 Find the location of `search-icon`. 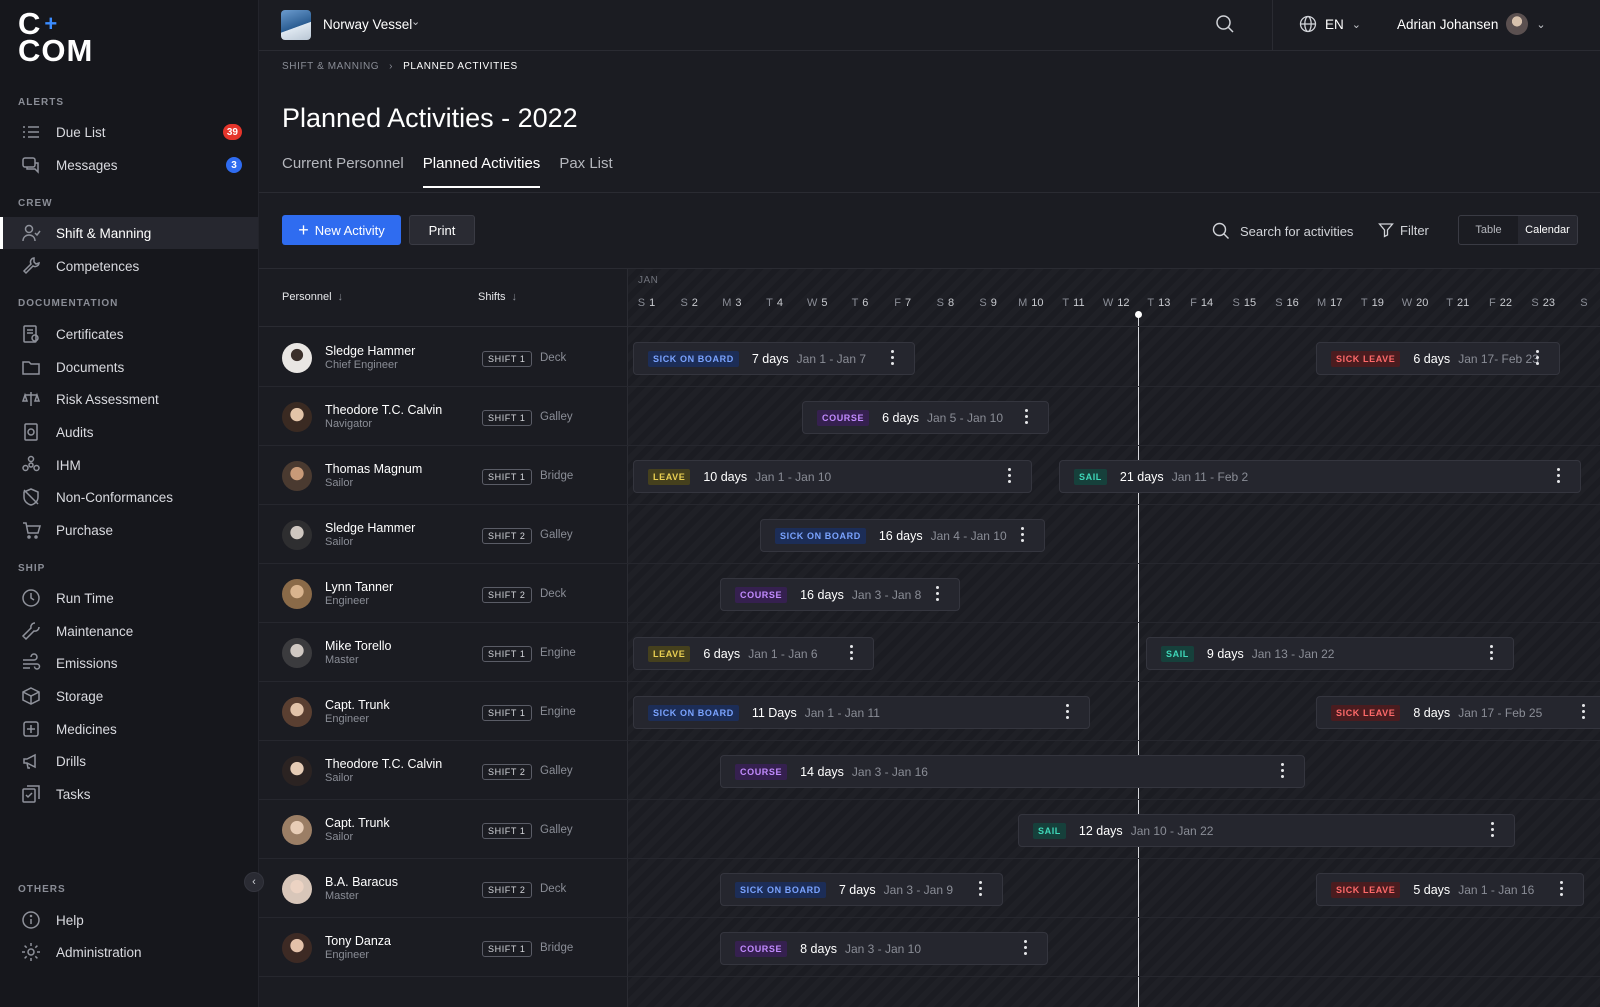

search-icon is located at coordinates (1225, 25).